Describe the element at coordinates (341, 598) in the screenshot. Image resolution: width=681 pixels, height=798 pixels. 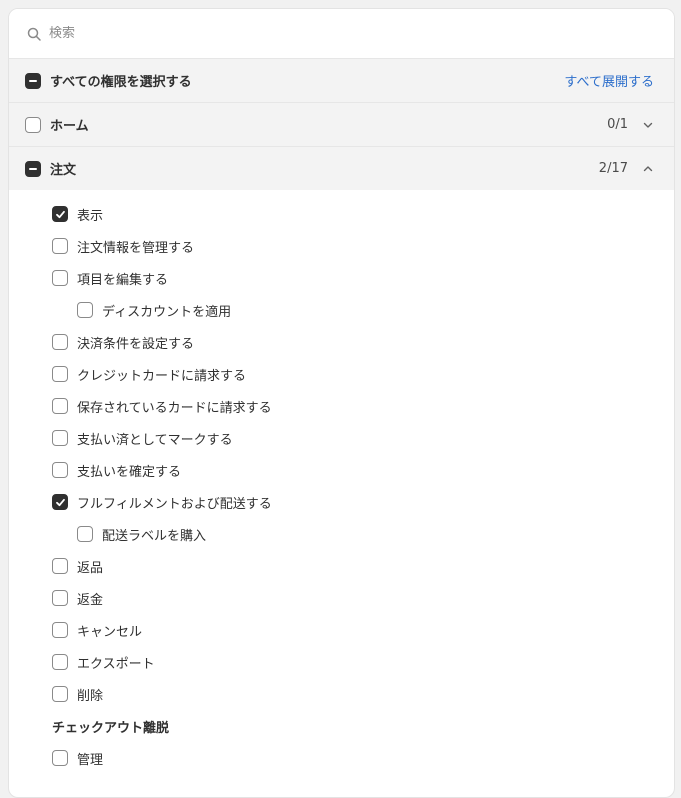
I see `permission-item: 返金` at that location.